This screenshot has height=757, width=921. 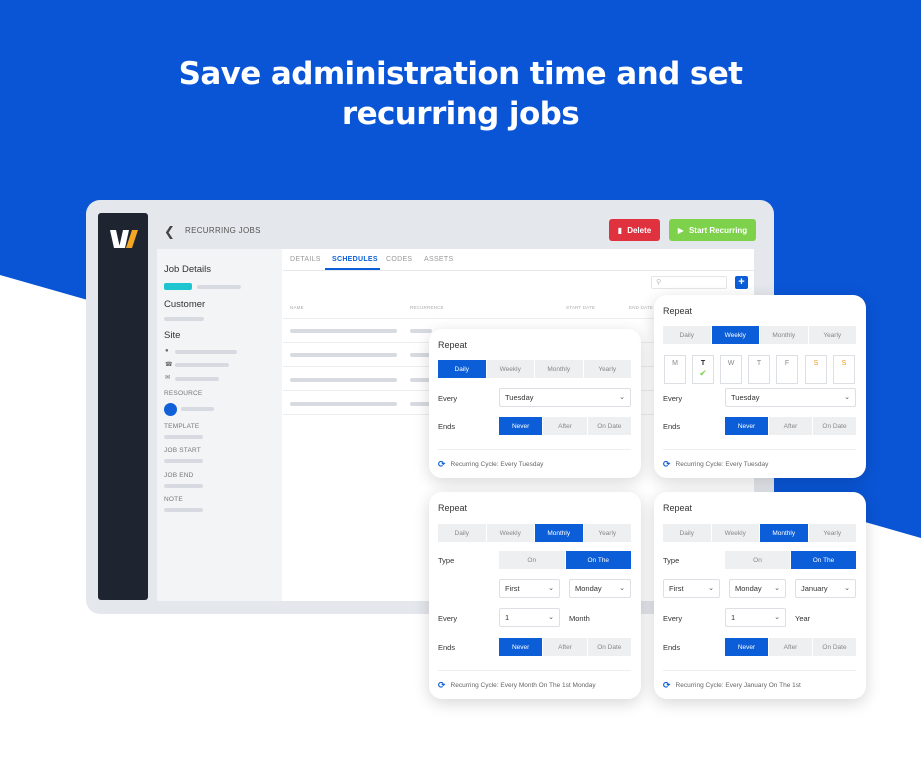 What do you see at coordinates (183, 393) in the screenshot?
I see `resource-label: RESOURCE` at bounding box center [183, 393].